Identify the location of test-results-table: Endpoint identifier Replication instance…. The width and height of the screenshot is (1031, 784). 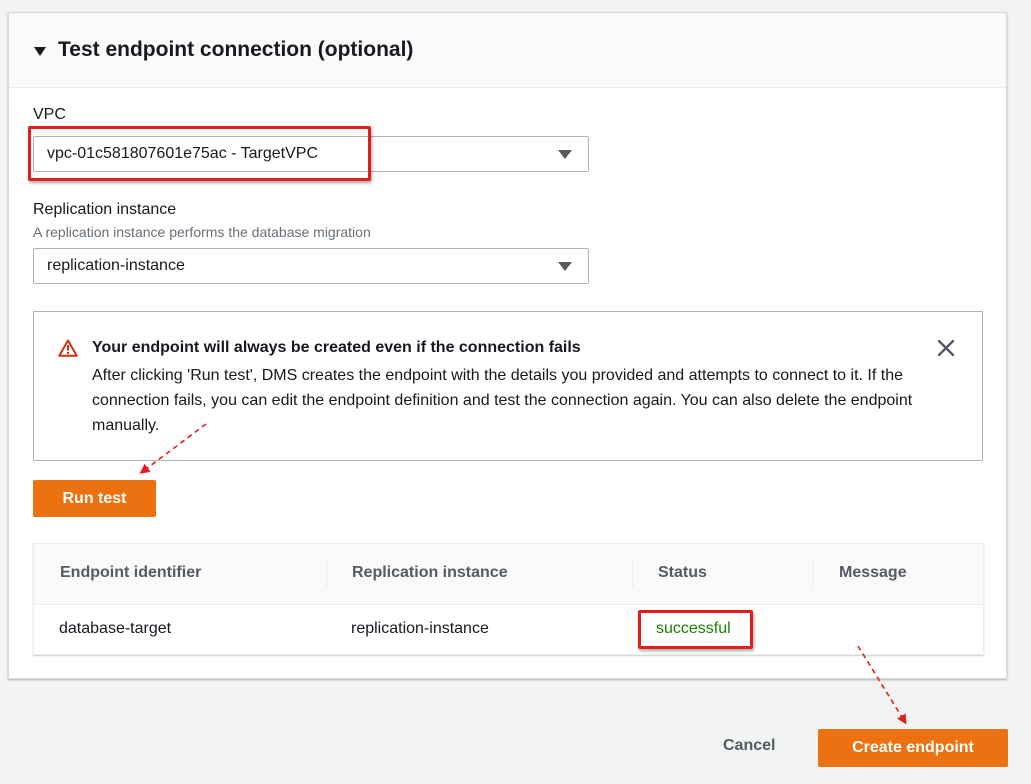
(508, 599).